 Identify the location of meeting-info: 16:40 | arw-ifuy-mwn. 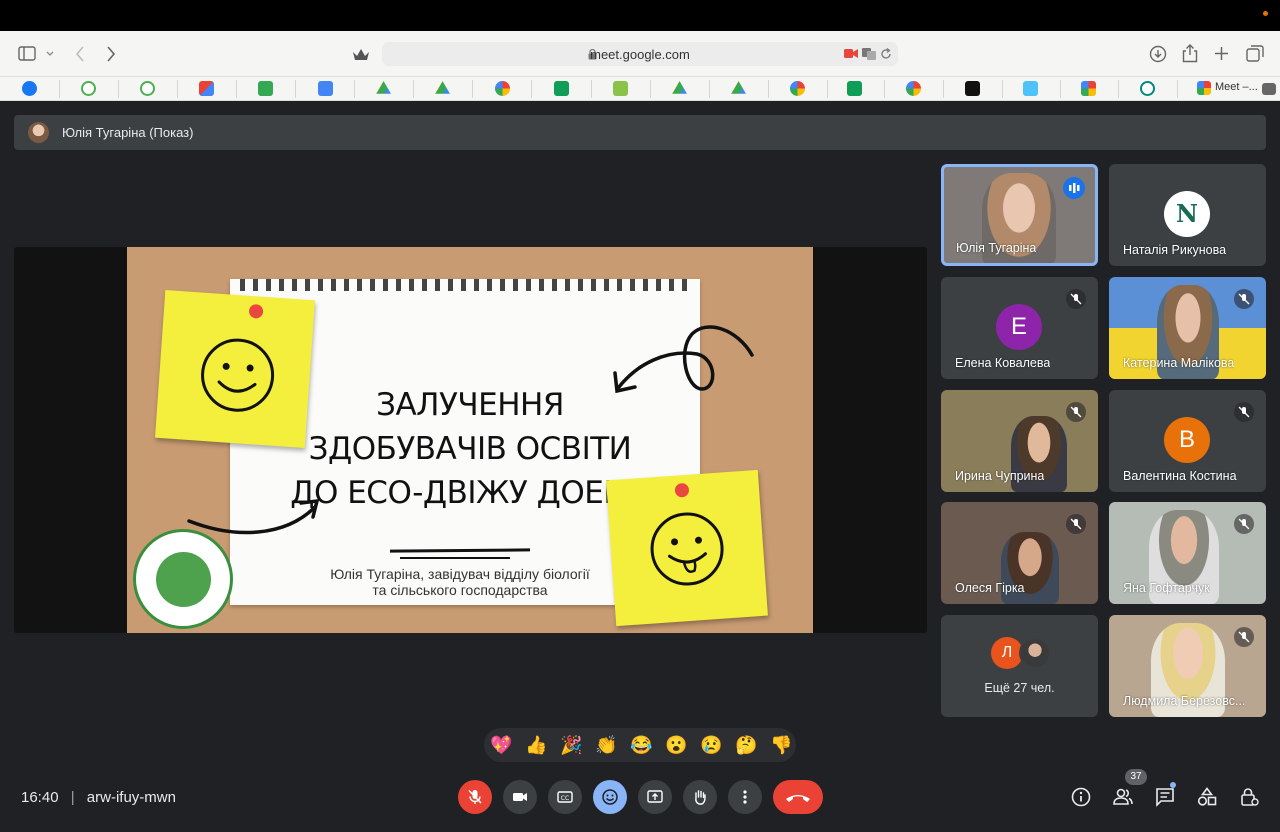
(98, 797).